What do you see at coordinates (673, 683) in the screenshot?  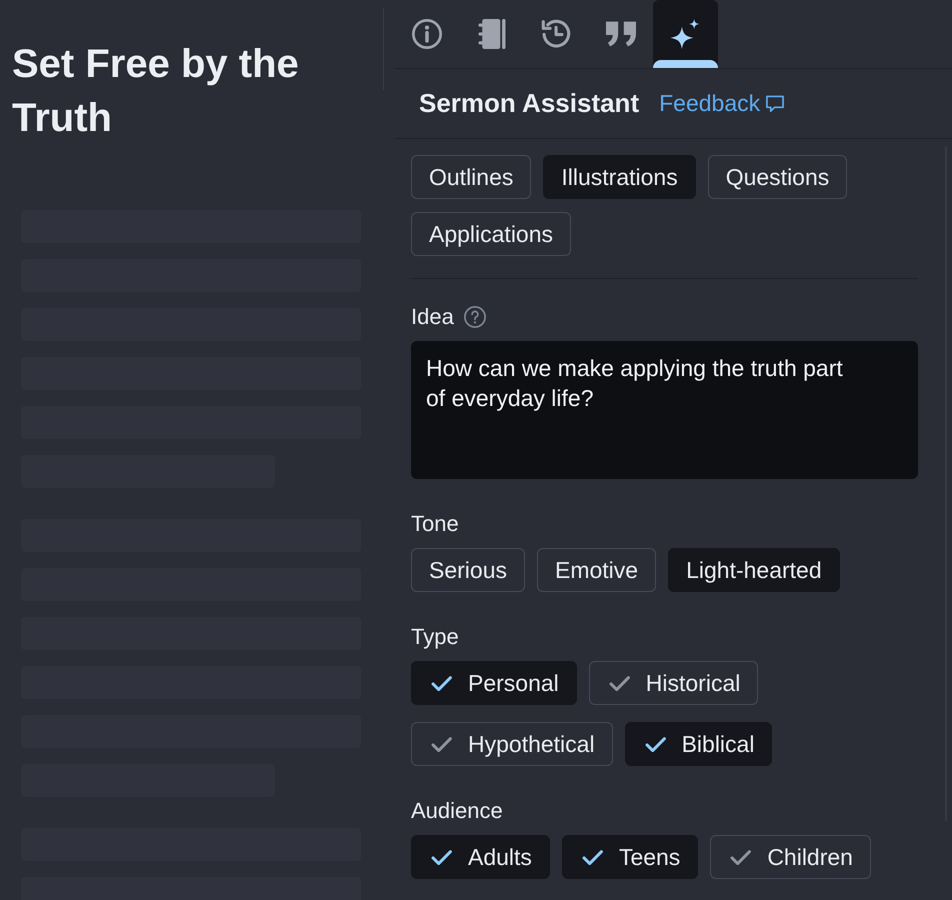 I see `toggle-chip: Historical` at bounding box center [673, 683].